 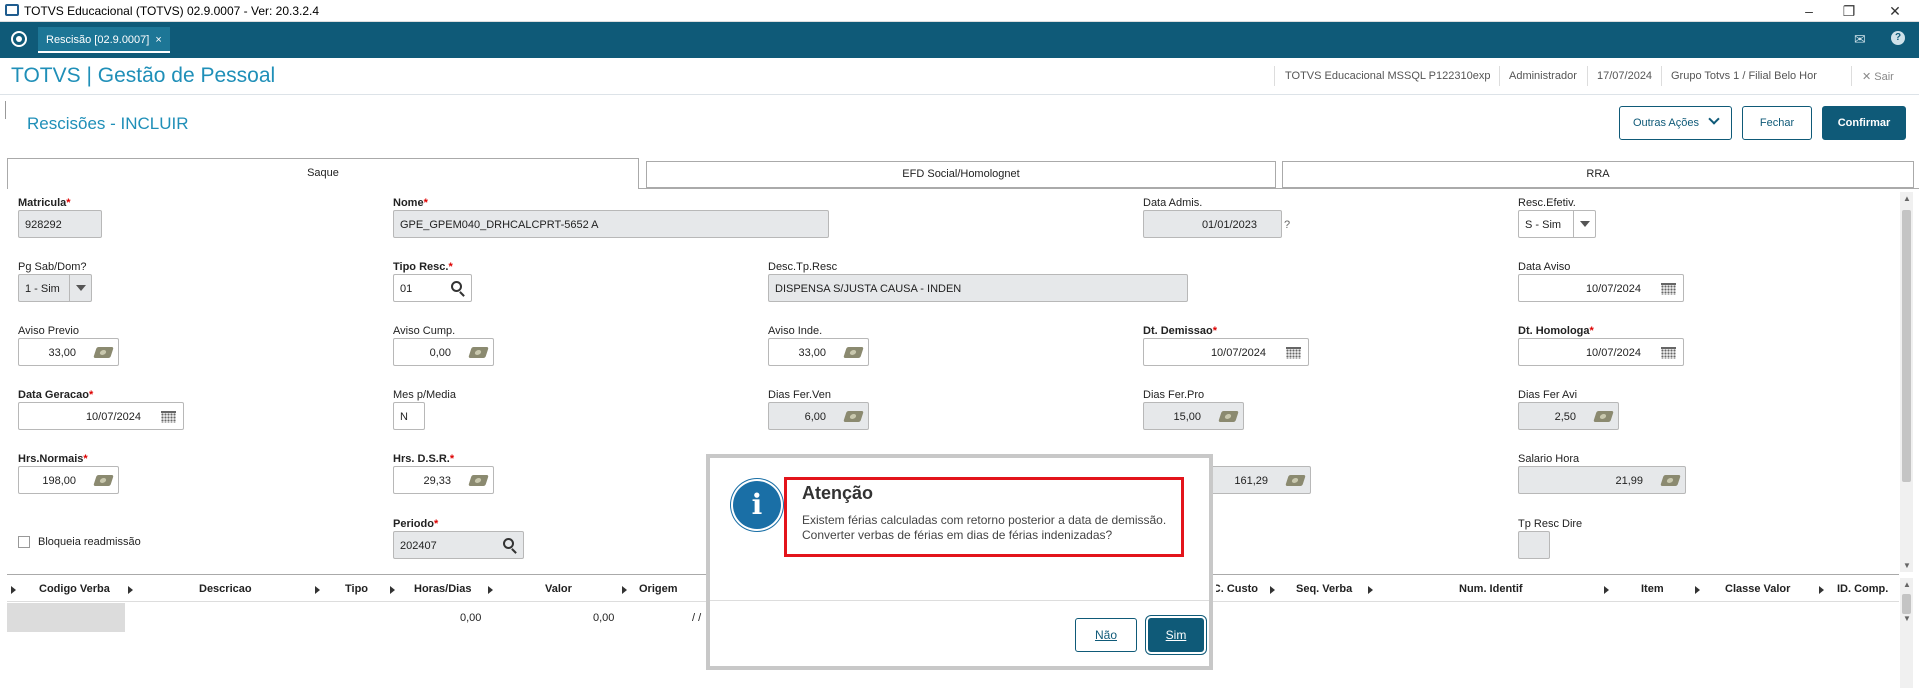 What do you see at coordinates (108, 123) in the screenshot?
I see `page-title: Rescisões - INCLUIR` at bounding box center [108, 123].